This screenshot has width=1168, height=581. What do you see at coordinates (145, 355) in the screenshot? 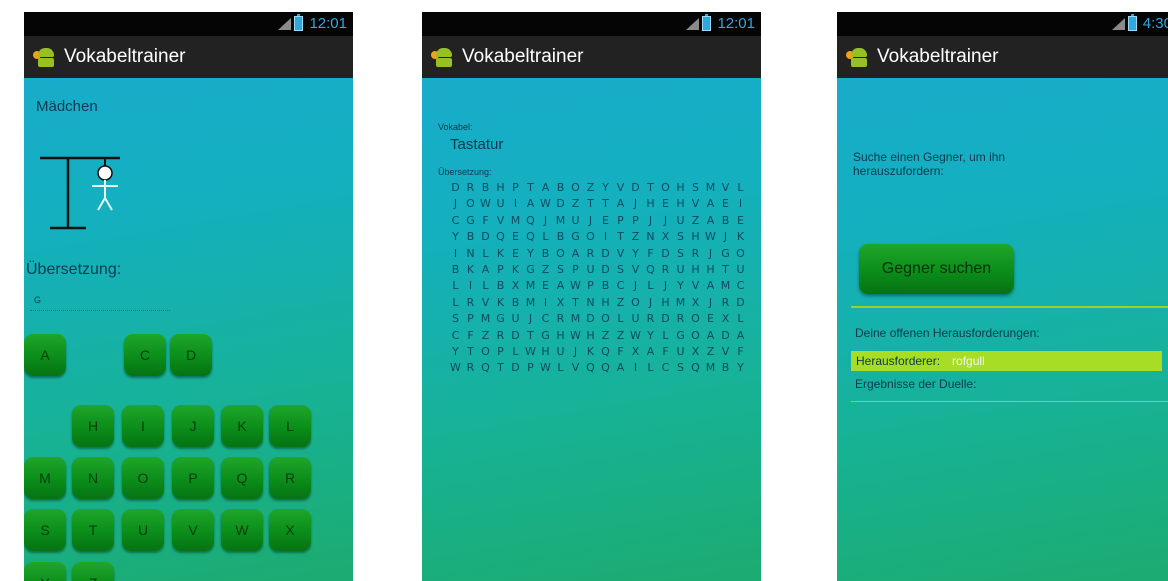
I see `letter-key-c: C` at bounding box center [145, 355].